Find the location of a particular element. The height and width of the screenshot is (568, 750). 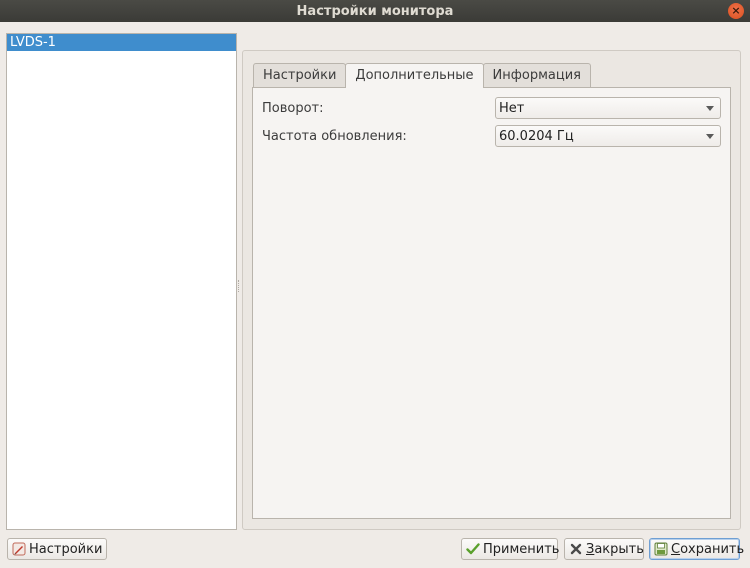

save-button: Сохранить is located at coordinates (696, 549).